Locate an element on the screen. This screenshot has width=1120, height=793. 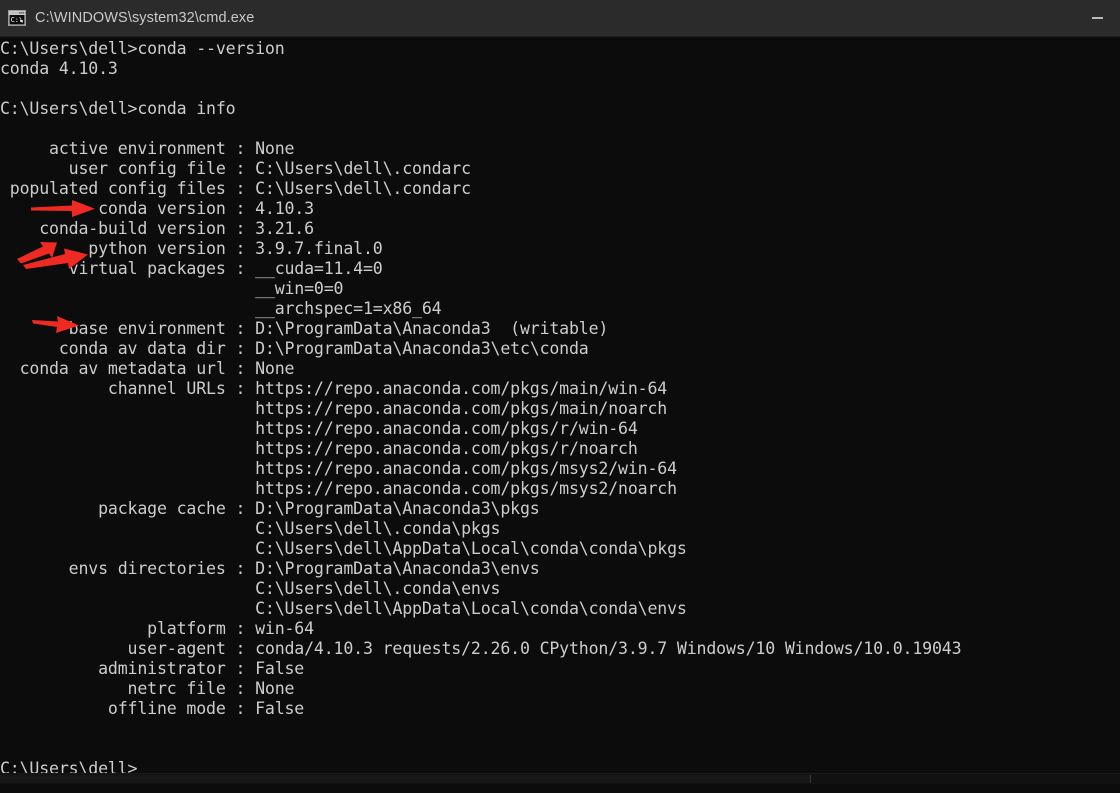
window-title-text: C:\WINDOWS\system32\cmd.exe is located at coordinates (145, 18).